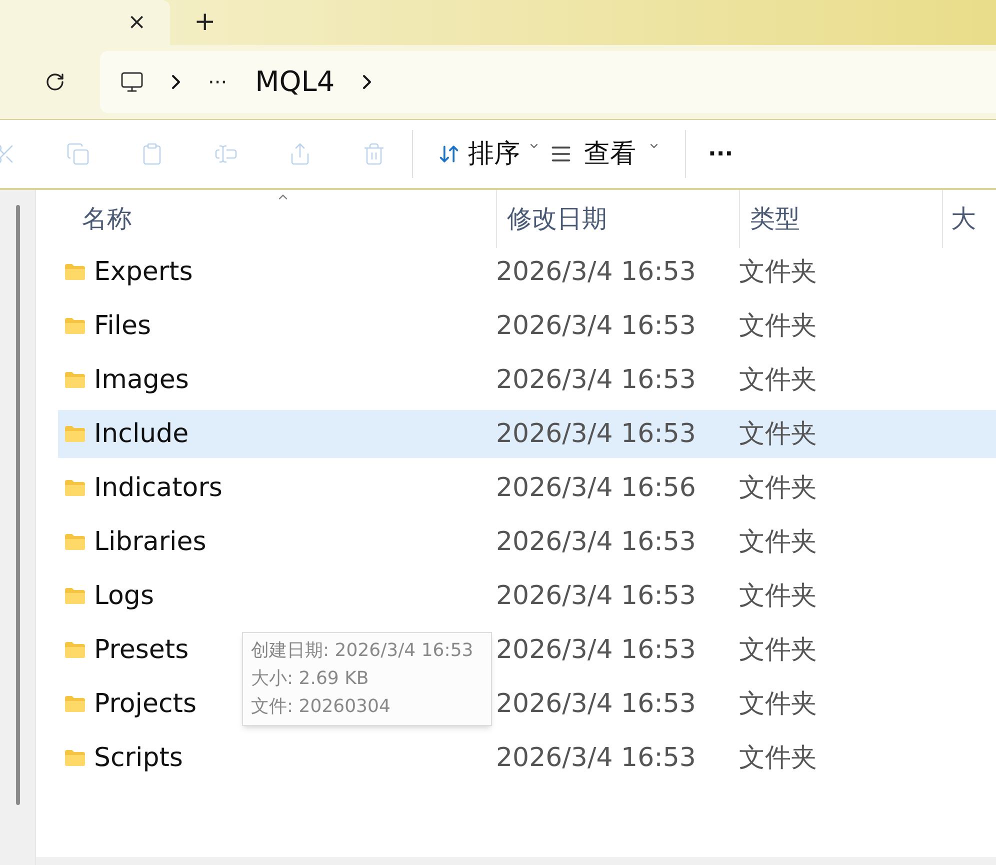 Image resolution: width=996 pixels, height=865 pixels. Describe the element at coordinates (266, 219) in the screenshot. I see `column-header: 名称` at that location.